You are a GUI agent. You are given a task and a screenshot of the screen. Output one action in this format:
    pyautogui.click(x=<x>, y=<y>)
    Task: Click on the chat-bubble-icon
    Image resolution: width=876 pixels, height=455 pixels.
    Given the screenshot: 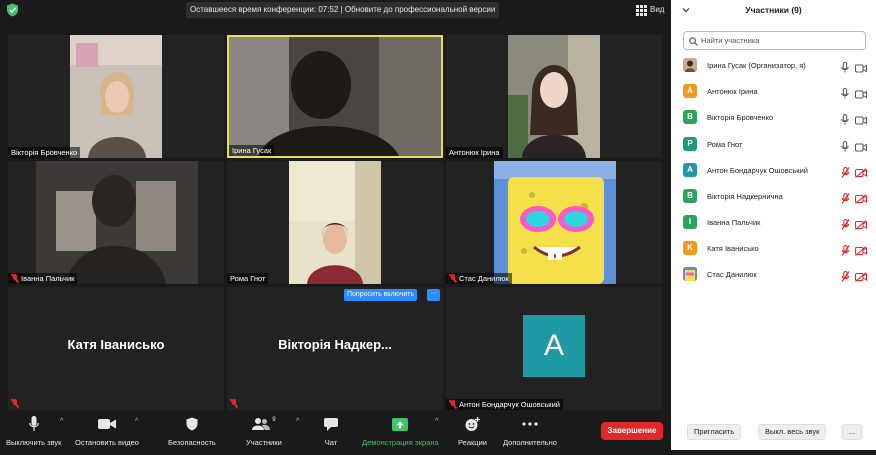 What is the action you would take?
    pyautogui.click(x=331, y=424)
    